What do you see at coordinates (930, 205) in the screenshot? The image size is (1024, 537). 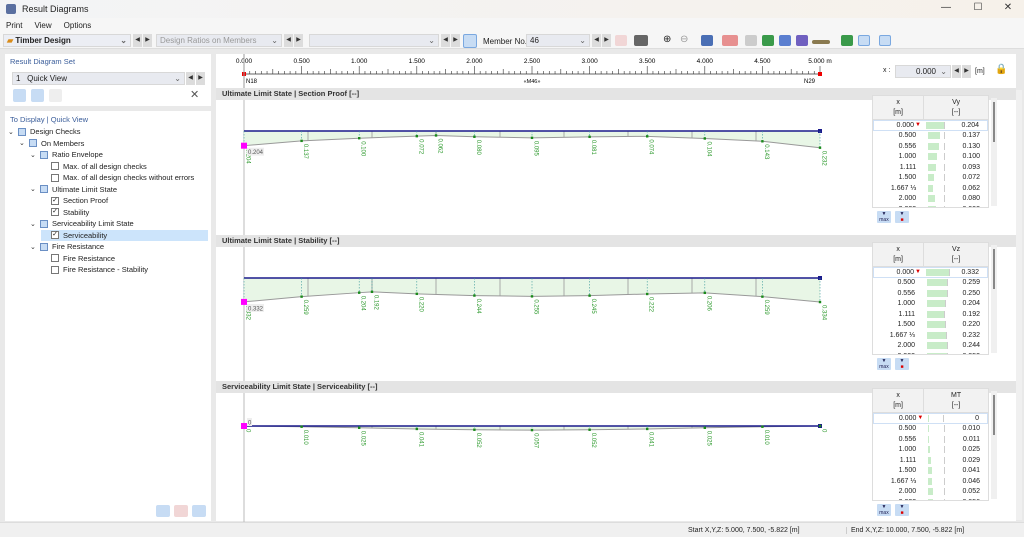 I see `table-row: 2.222 0.093` at bounding box center [930, 205].